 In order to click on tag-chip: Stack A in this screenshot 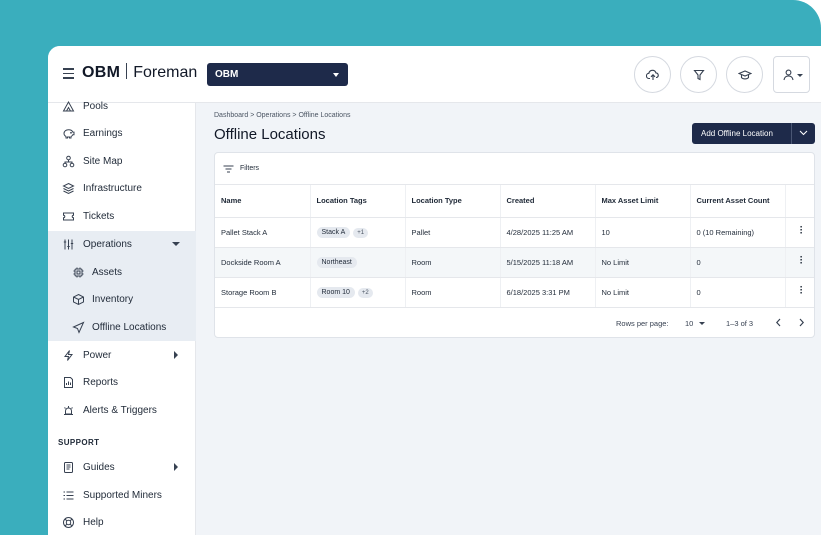, I will do `click(333, 232)`.